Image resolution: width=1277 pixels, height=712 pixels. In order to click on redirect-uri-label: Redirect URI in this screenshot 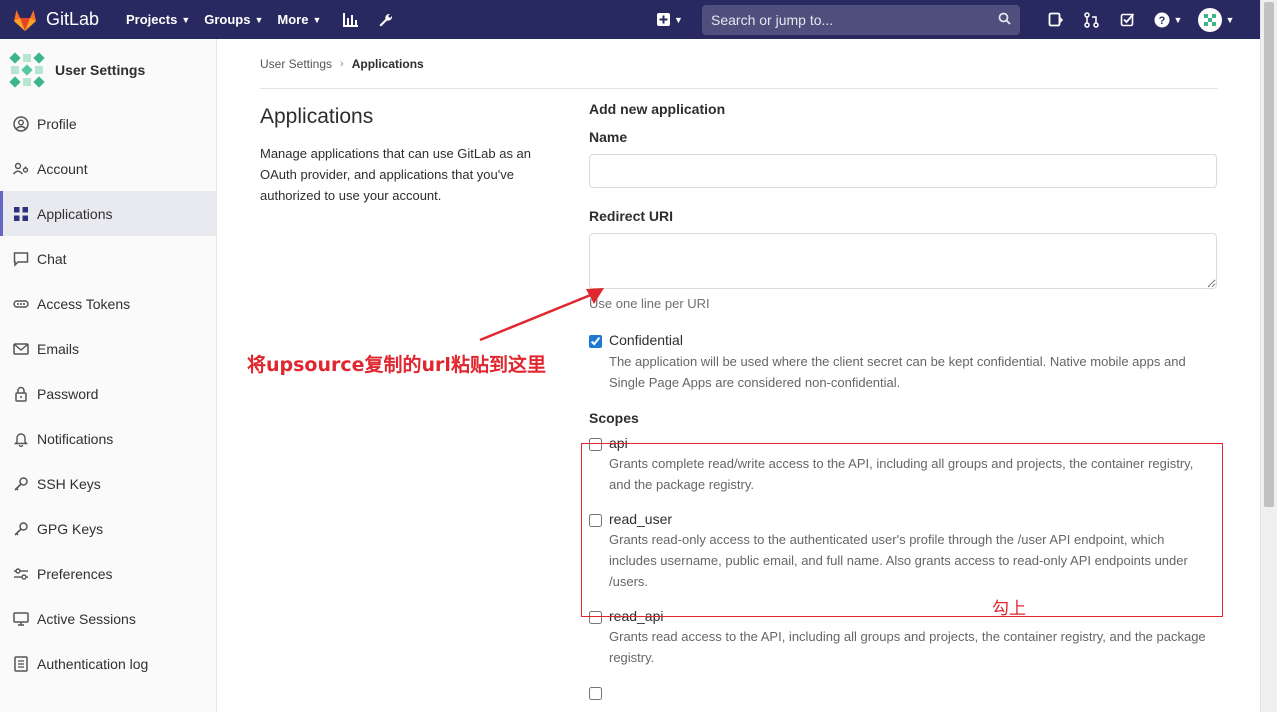, I will do `click(631, 216)`.